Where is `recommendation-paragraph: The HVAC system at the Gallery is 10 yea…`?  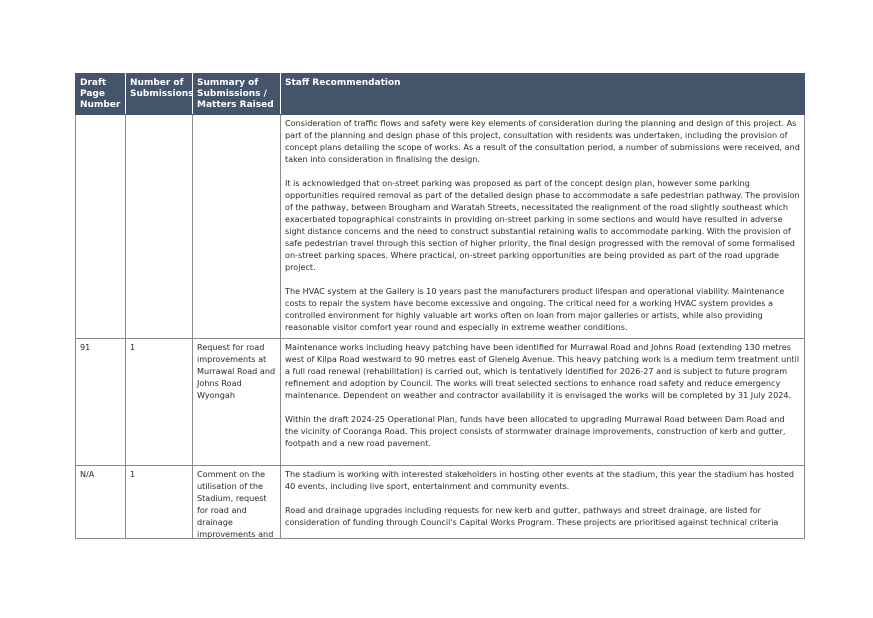 recommendation-paragraph: The HVAC system at the Gallery is 10 yea… is located at coordinates (535, 309).